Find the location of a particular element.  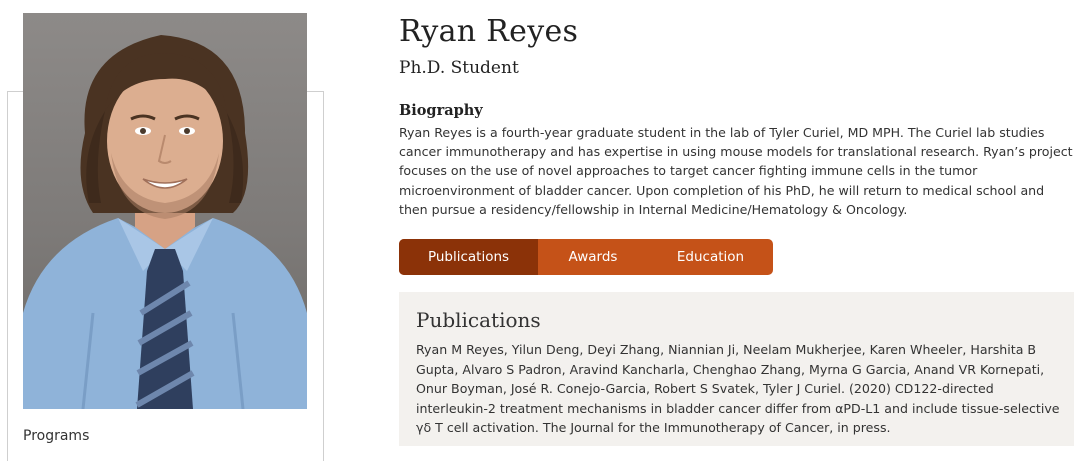

programs-label: Programs is located at coordinates (56, 436).